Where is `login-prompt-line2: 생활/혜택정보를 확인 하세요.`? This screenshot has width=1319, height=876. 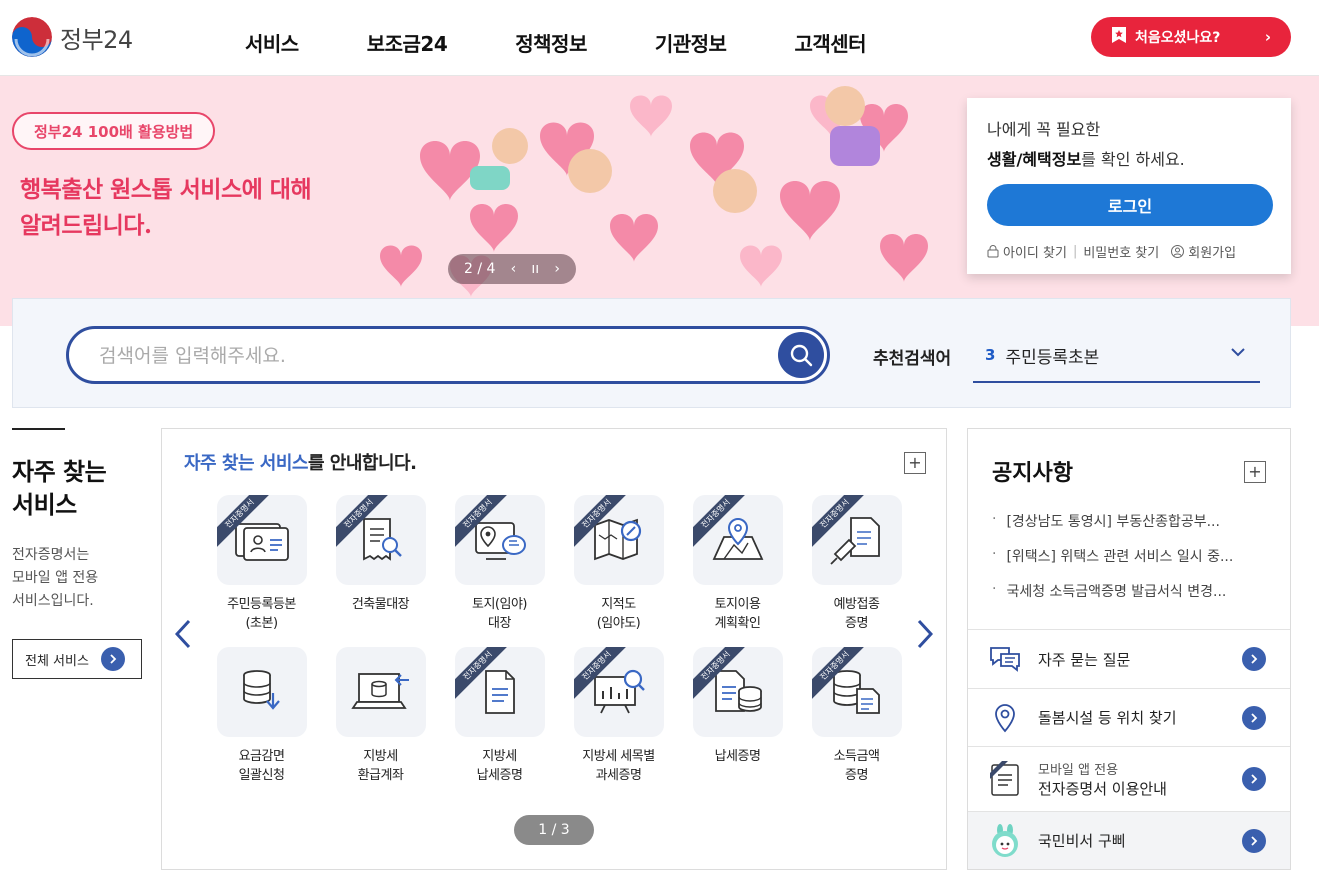
login-prompt-line2: 생활/혜택정보를 확인 하세요. is located at coordinates (1129, 158).